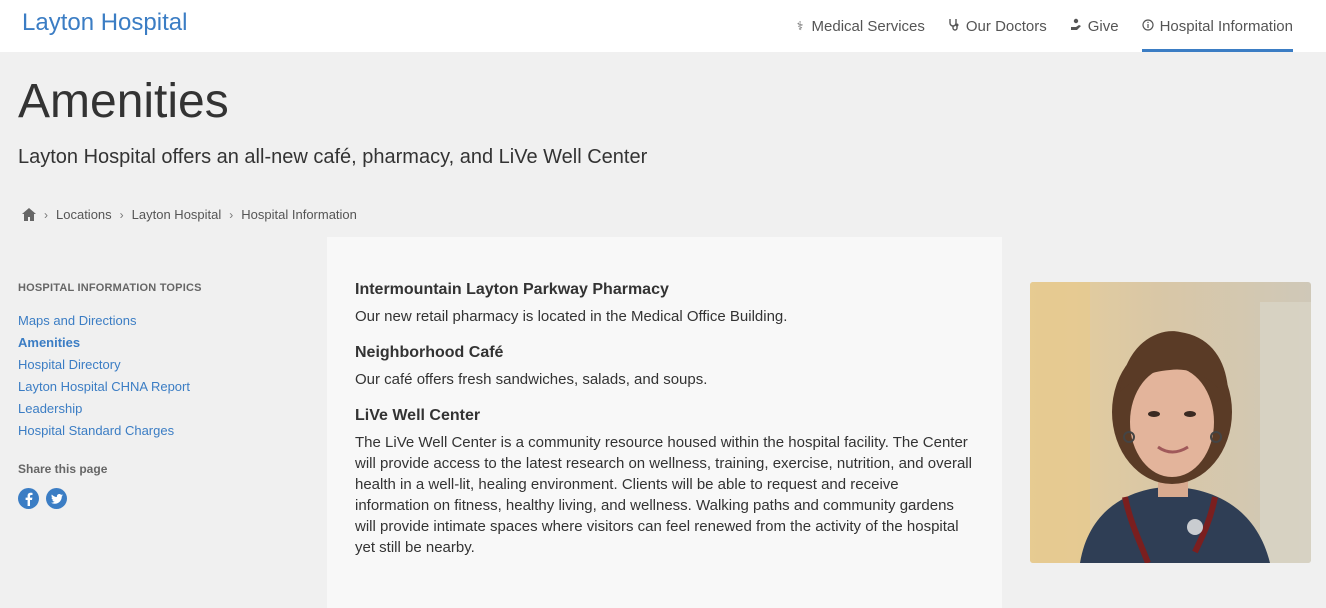  I want to click on breadcrumb-hospital-information: Hospital Information, so click(299, 214).